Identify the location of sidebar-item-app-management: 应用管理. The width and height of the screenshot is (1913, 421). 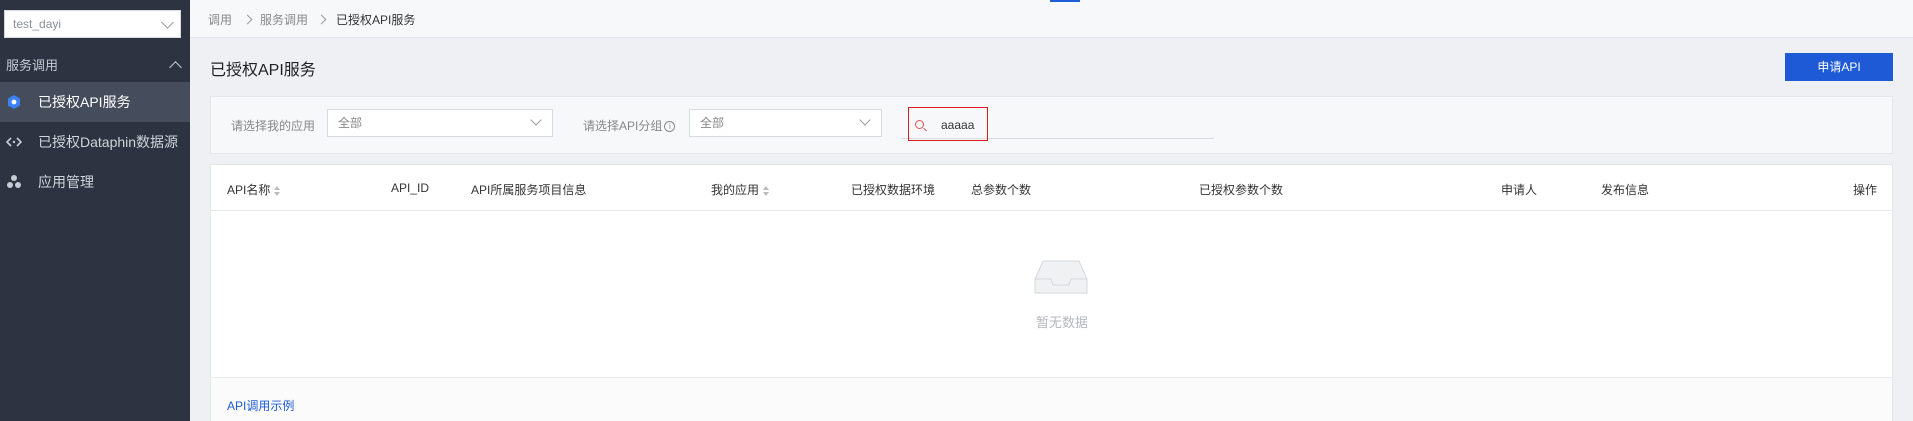
(95, 182).